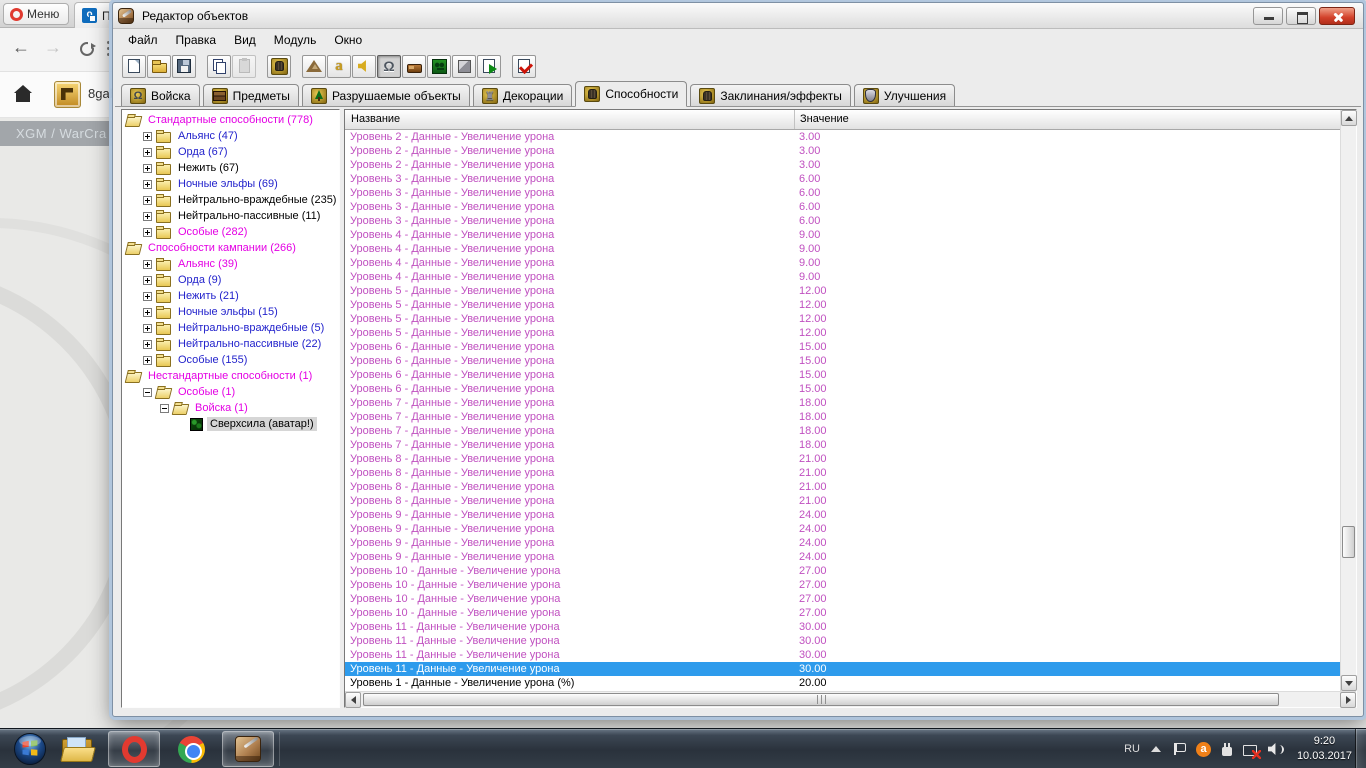 This screenshot has width=1366, height=768. Describe the element at coordinates (230, 168) in the screenshot. I see `tree-item: Нежить (67)` at that location.